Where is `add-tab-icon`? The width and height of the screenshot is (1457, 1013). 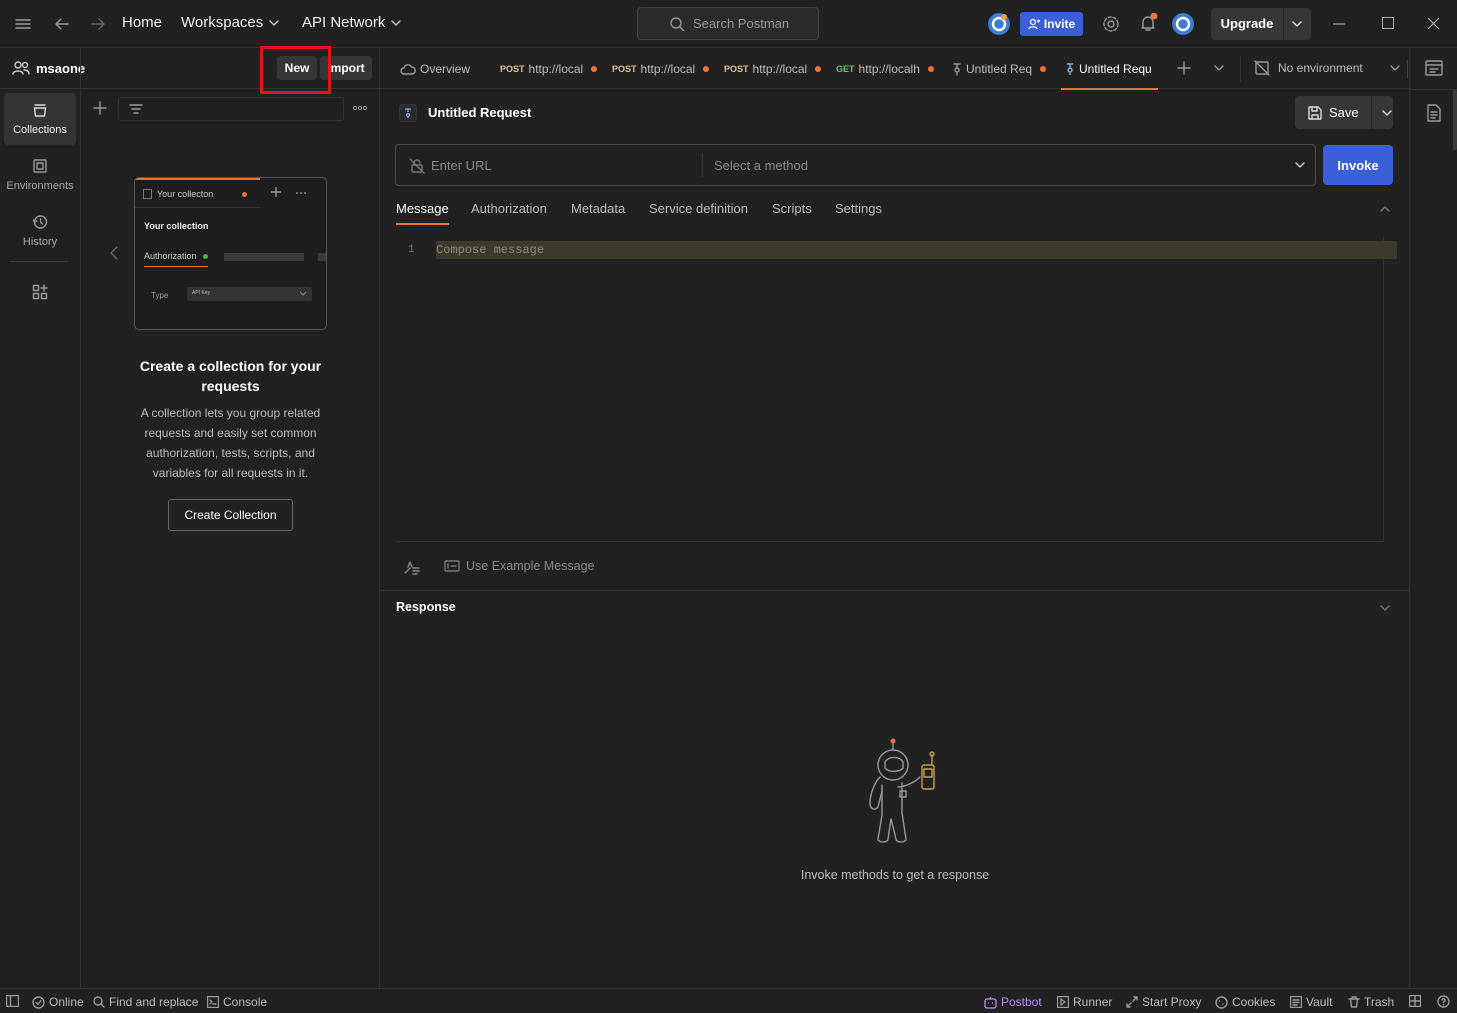
add-tab-icon is located at coordinates (1184, 68).